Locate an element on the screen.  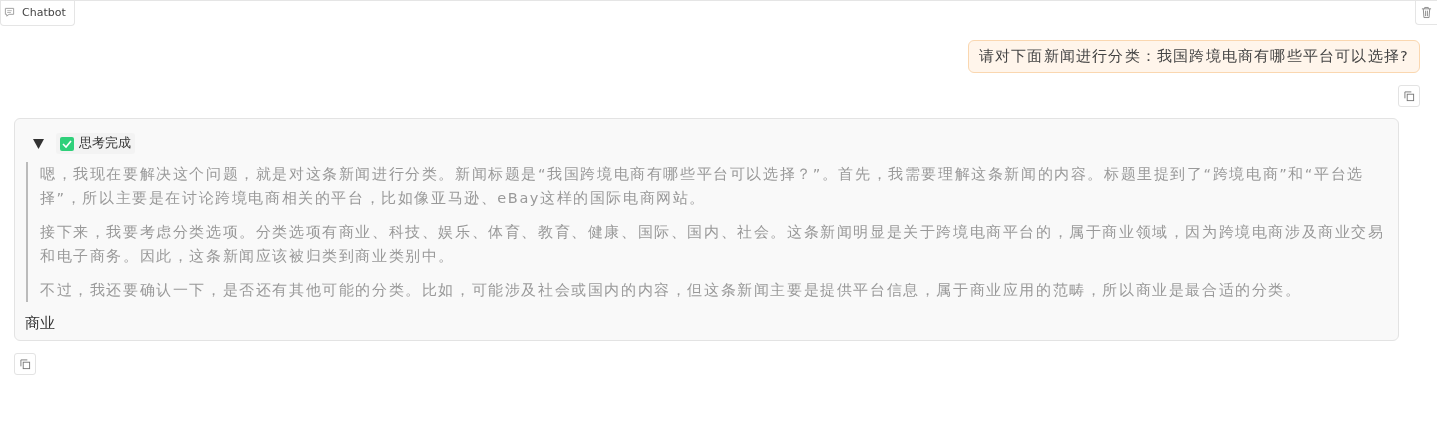
caret-icon is located at coordinates (38, 143).